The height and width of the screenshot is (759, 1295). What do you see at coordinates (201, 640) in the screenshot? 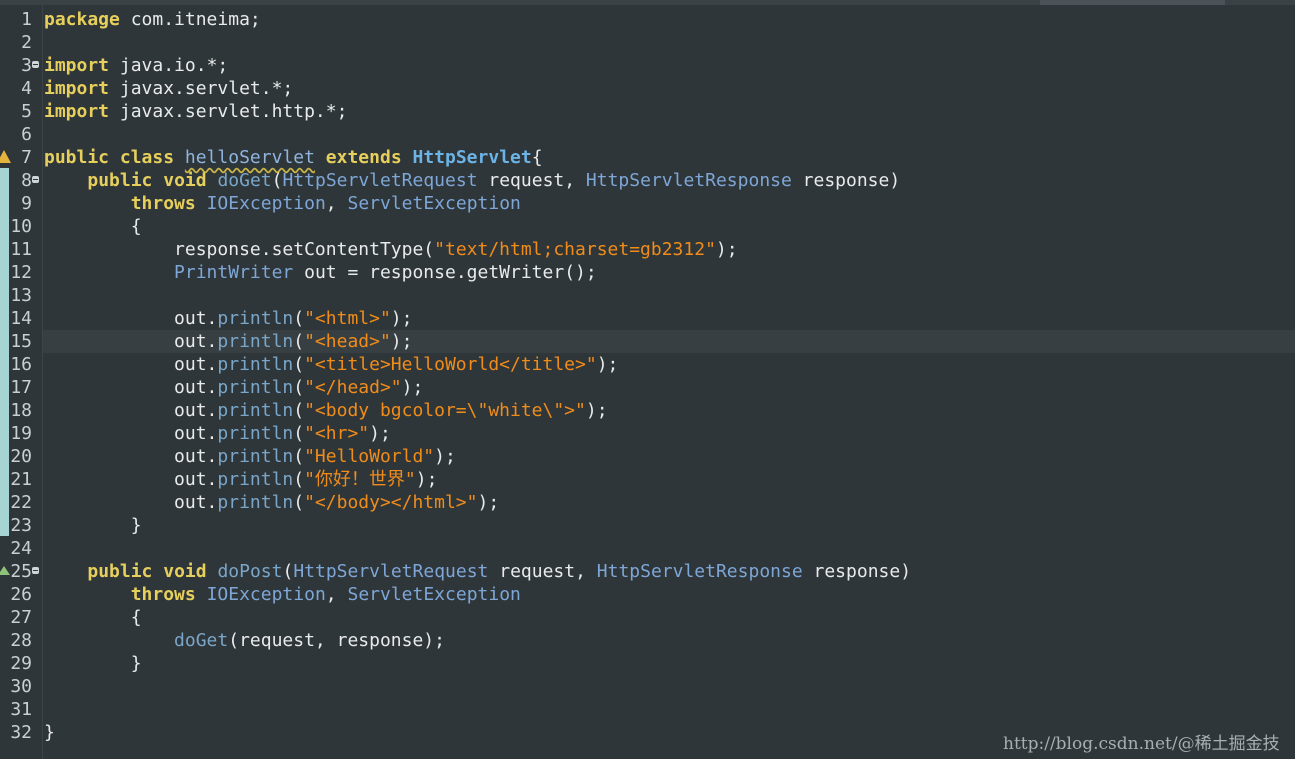
I see `code-token: doGet` at bounding box center [201, 640].